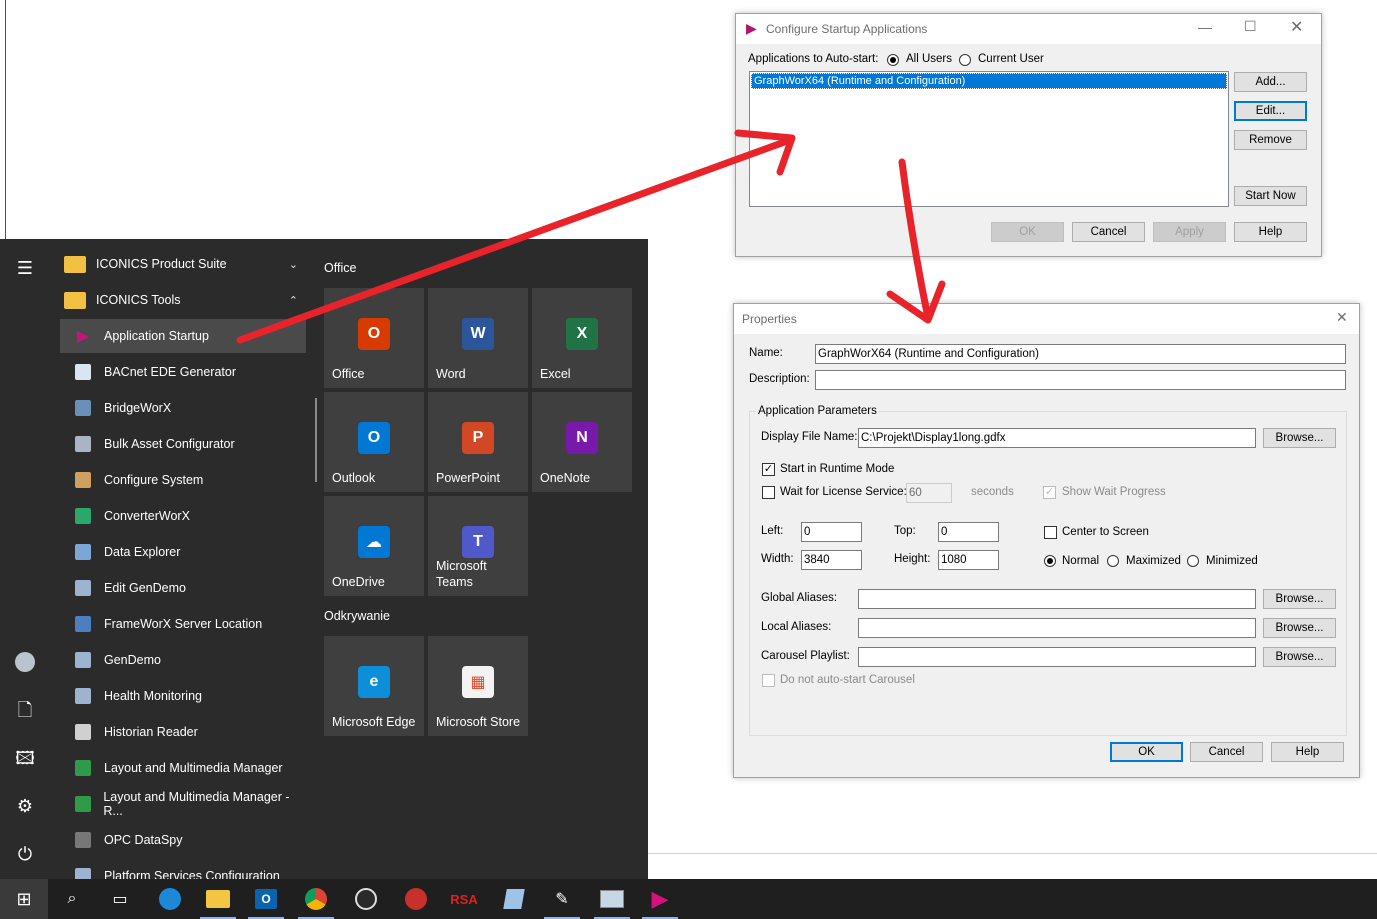  What do you see at coordinates (916, 302) in the screenshot?
I see `arrow-head-properties` at bounding box center [916, 302].